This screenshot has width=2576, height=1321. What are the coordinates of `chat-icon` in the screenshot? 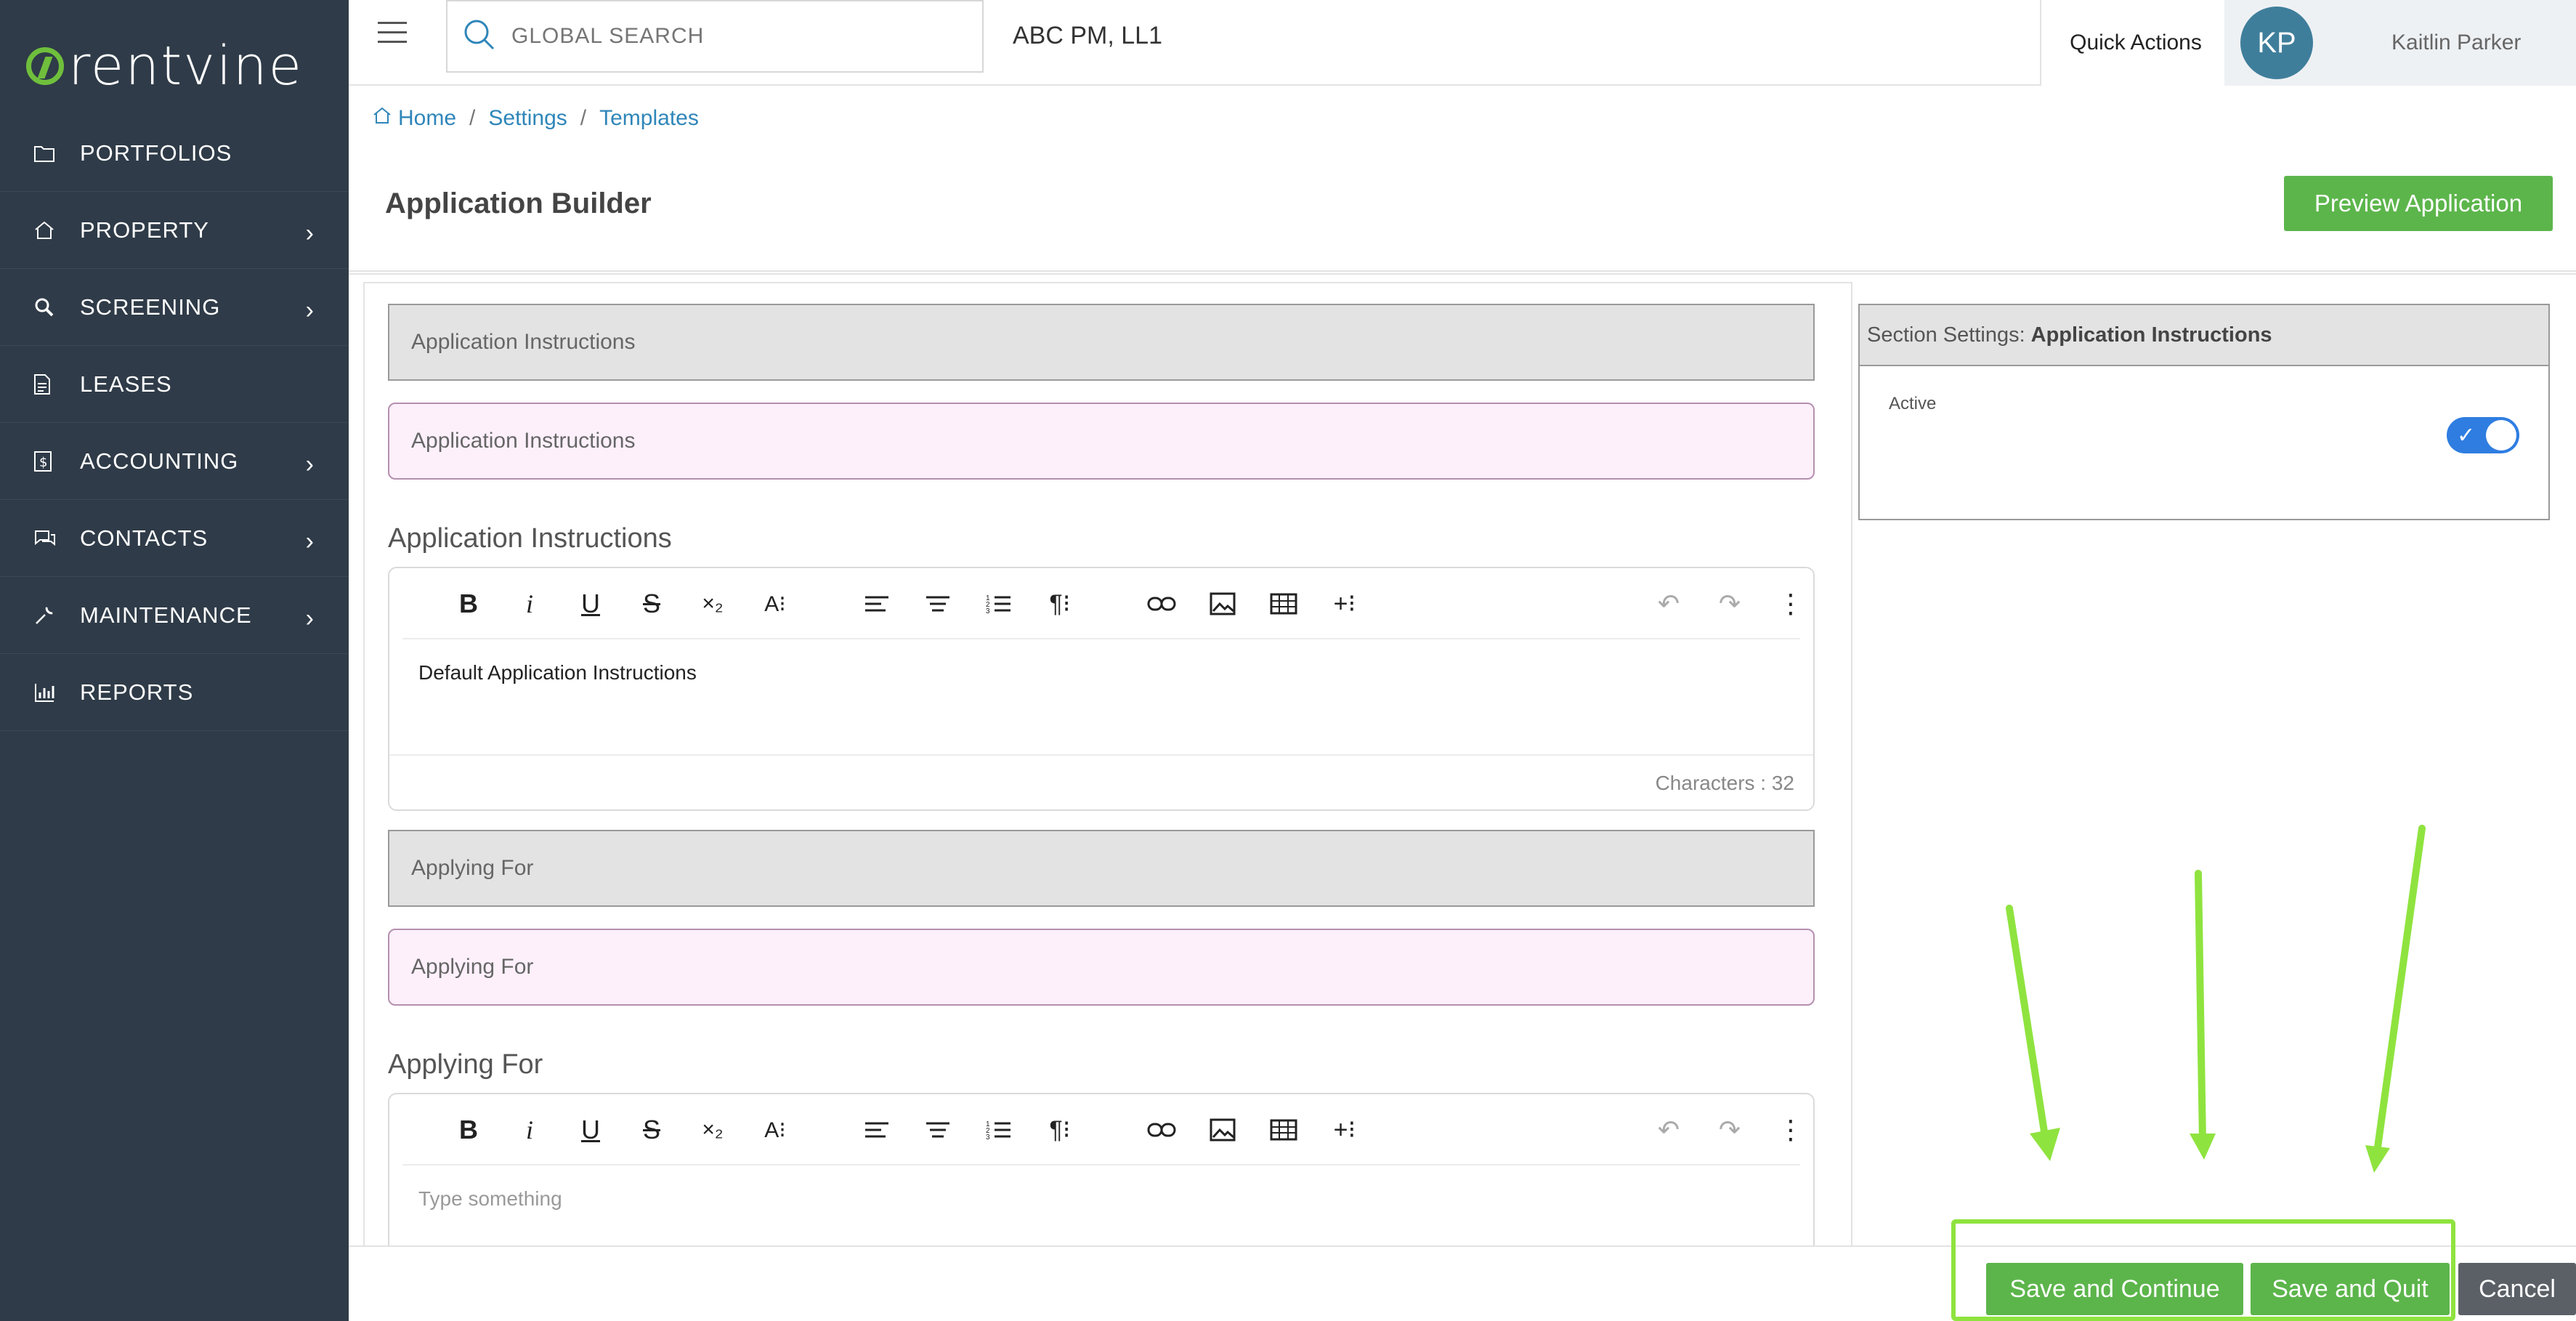 It's located at (47, 538).